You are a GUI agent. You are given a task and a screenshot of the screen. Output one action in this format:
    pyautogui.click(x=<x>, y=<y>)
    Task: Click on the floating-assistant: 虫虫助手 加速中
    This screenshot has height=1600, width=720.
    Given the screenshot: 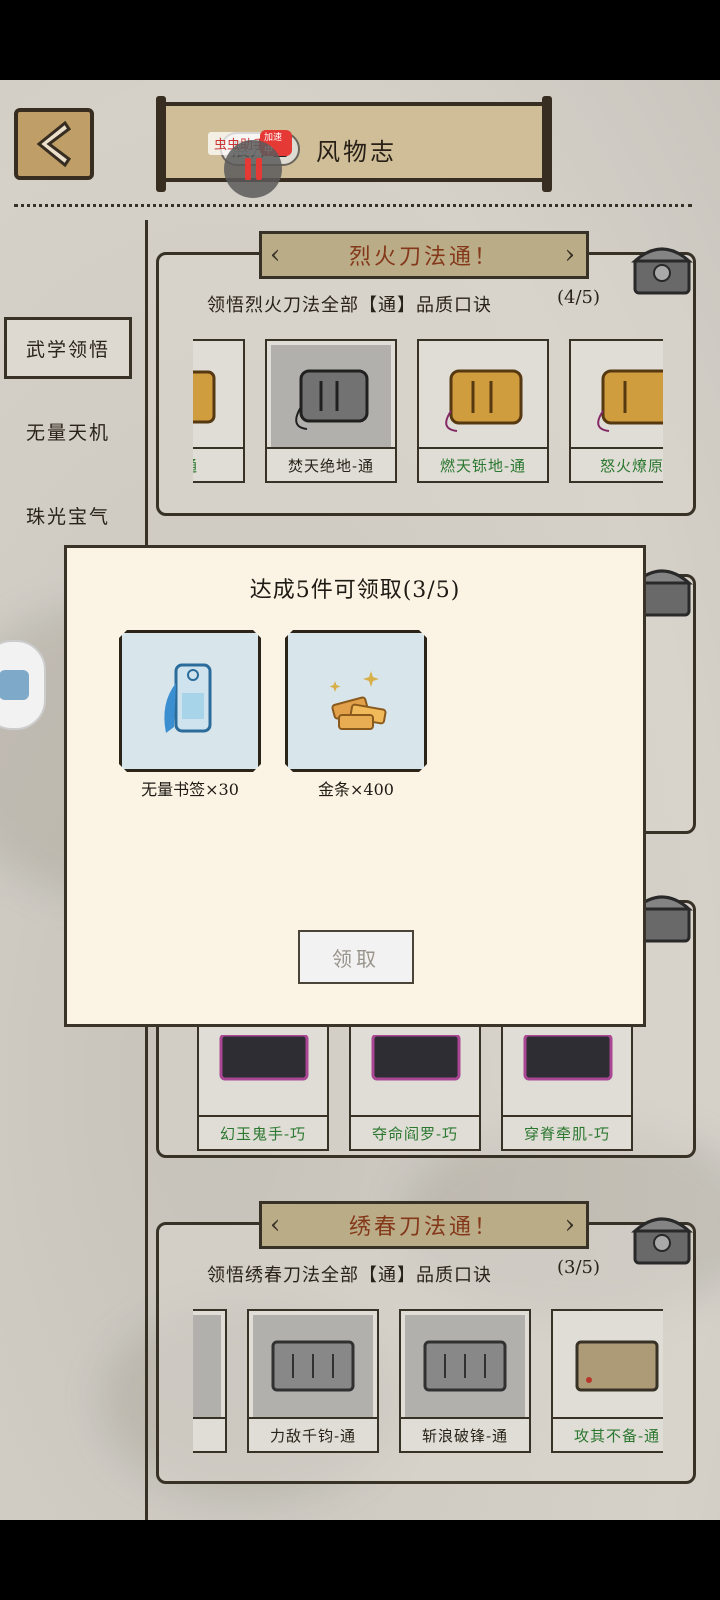 What is the action you would take?
    pyautogui.click(x=250, y=164)
    